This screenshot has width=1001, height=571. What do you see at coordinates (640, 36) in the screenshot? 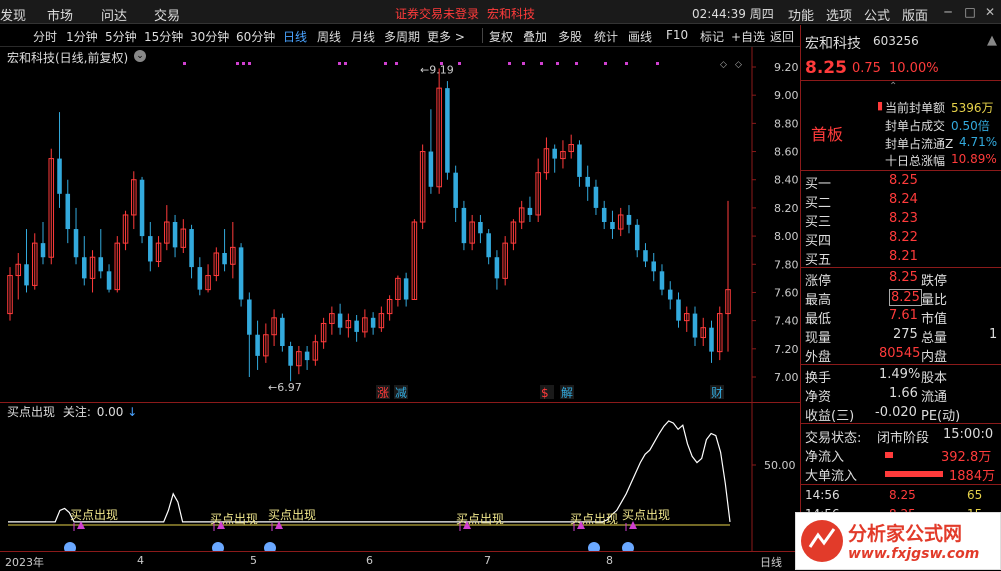
I see `tool-draw: 画线` at bounding box center [640, 36].